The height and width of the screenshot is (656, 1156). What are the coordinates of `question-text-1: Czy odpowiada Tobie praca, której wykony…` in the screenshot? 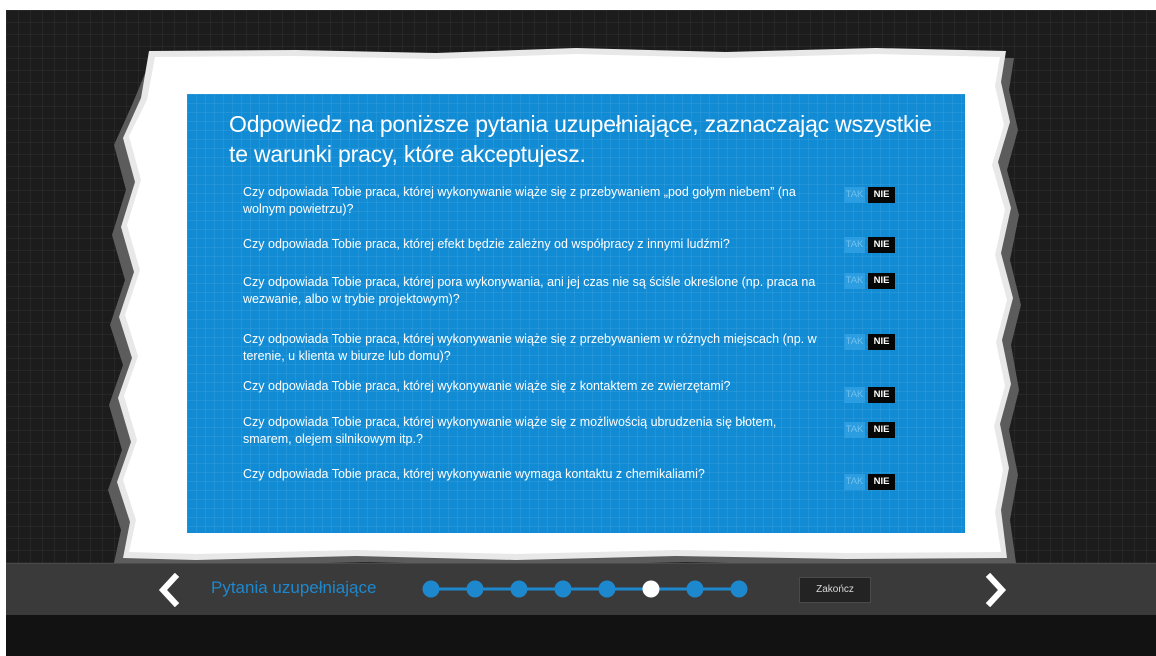 It's located at (519, 200).